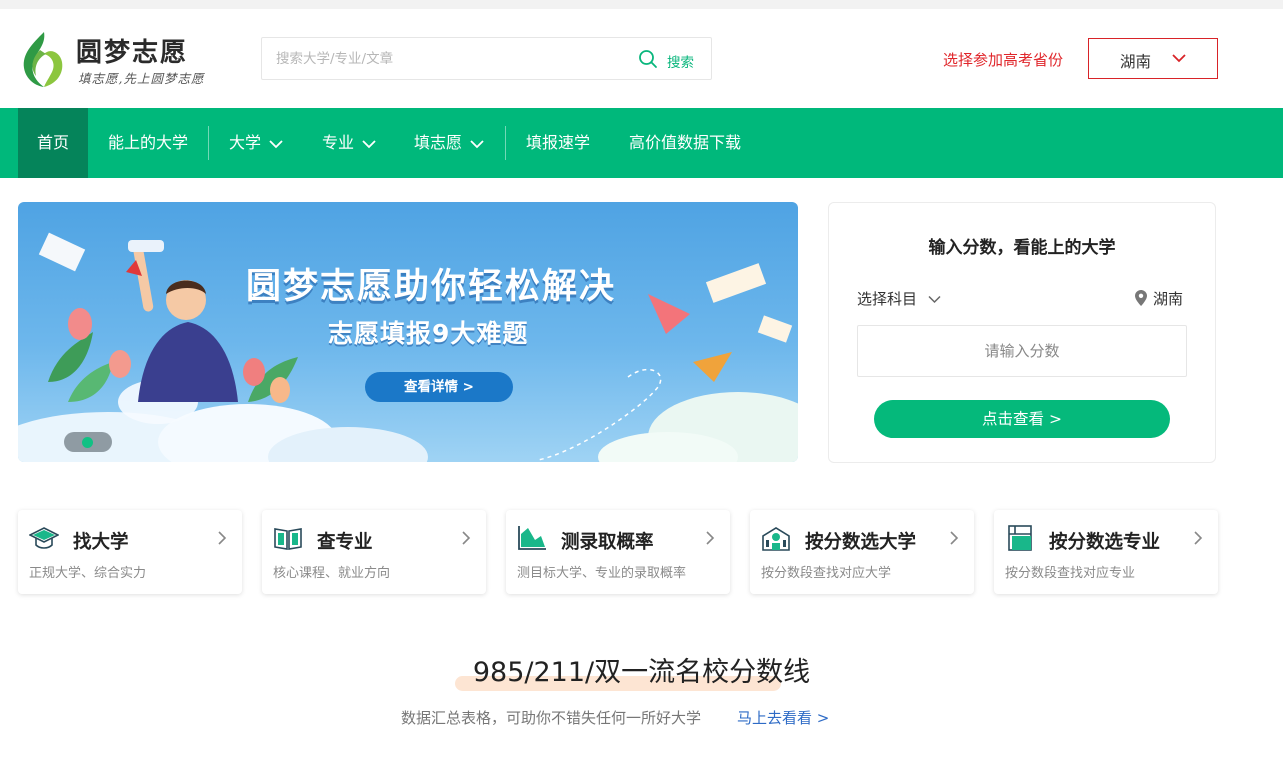 This screenshot has height=760, width=1283. What do you see at coordinates (245, 142) in the screenshot?
I see `nav-label: 大学` at bounding box center [245, 142].